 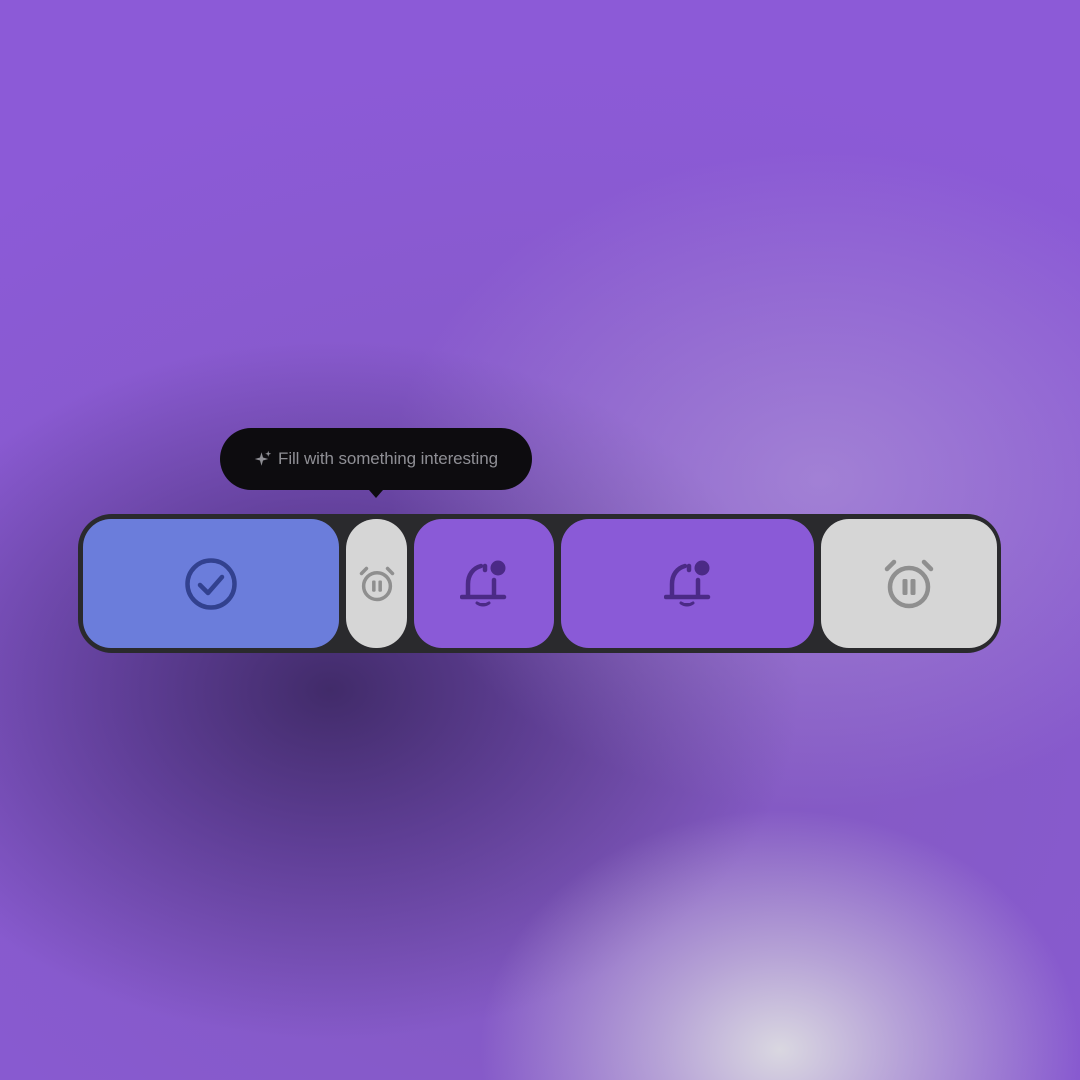 I want to click on suggestion-tooltip: Fill with something interesting, so click(x=376, y=463).